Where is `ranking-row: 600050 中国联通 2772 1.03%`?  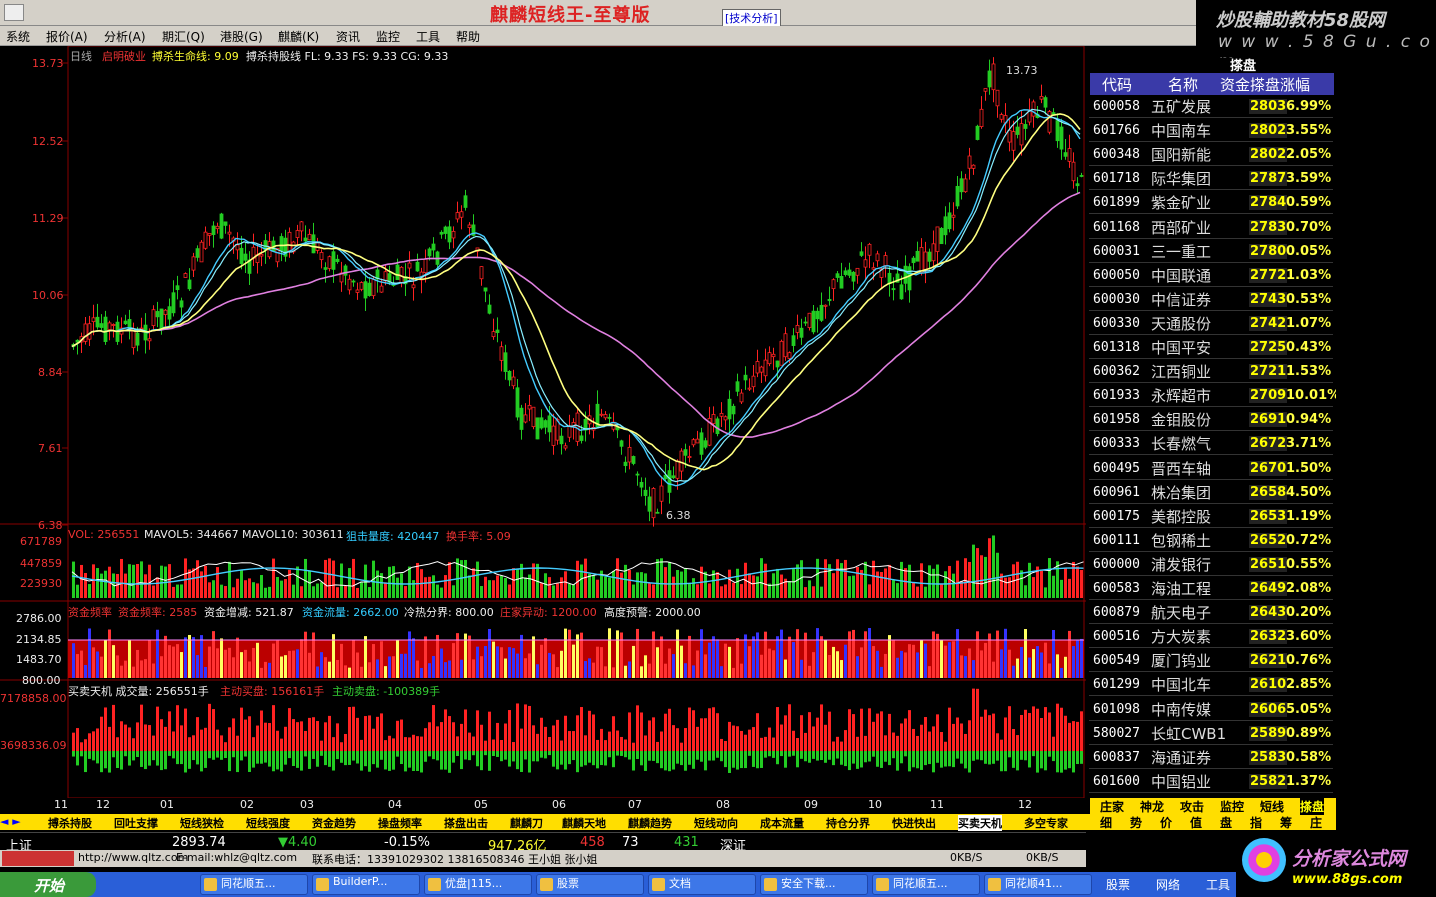
ranking-row: 600050 中国联通 2772 1.03% is located at coordinates (1211, 275).